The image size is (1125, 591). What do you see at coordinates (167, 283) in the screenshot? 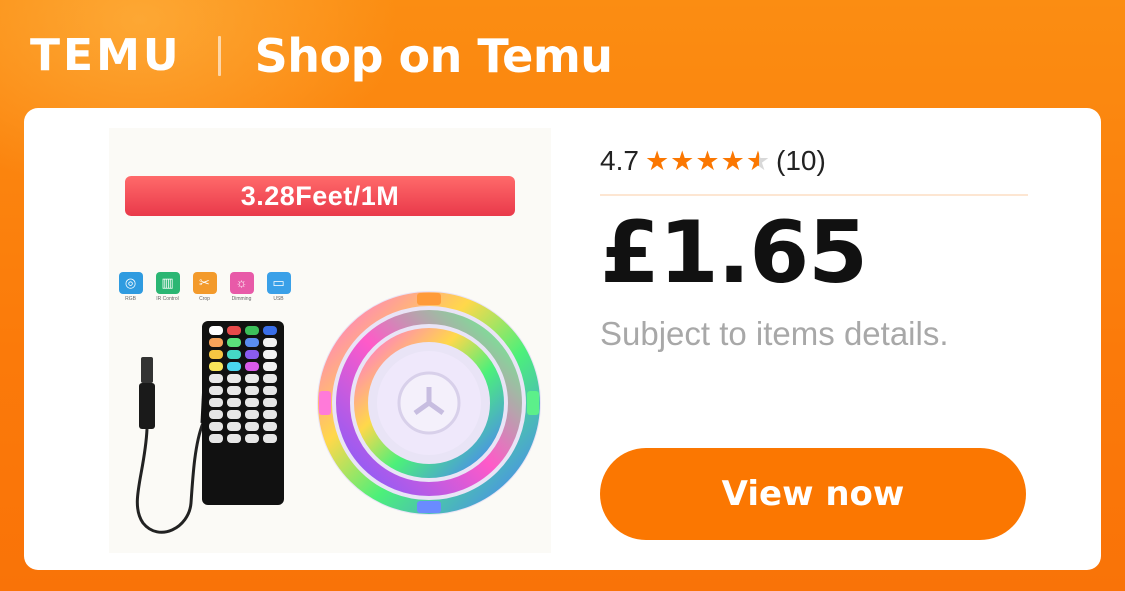
I see `remote-icon: ▥` at bounding box center [167, 283].